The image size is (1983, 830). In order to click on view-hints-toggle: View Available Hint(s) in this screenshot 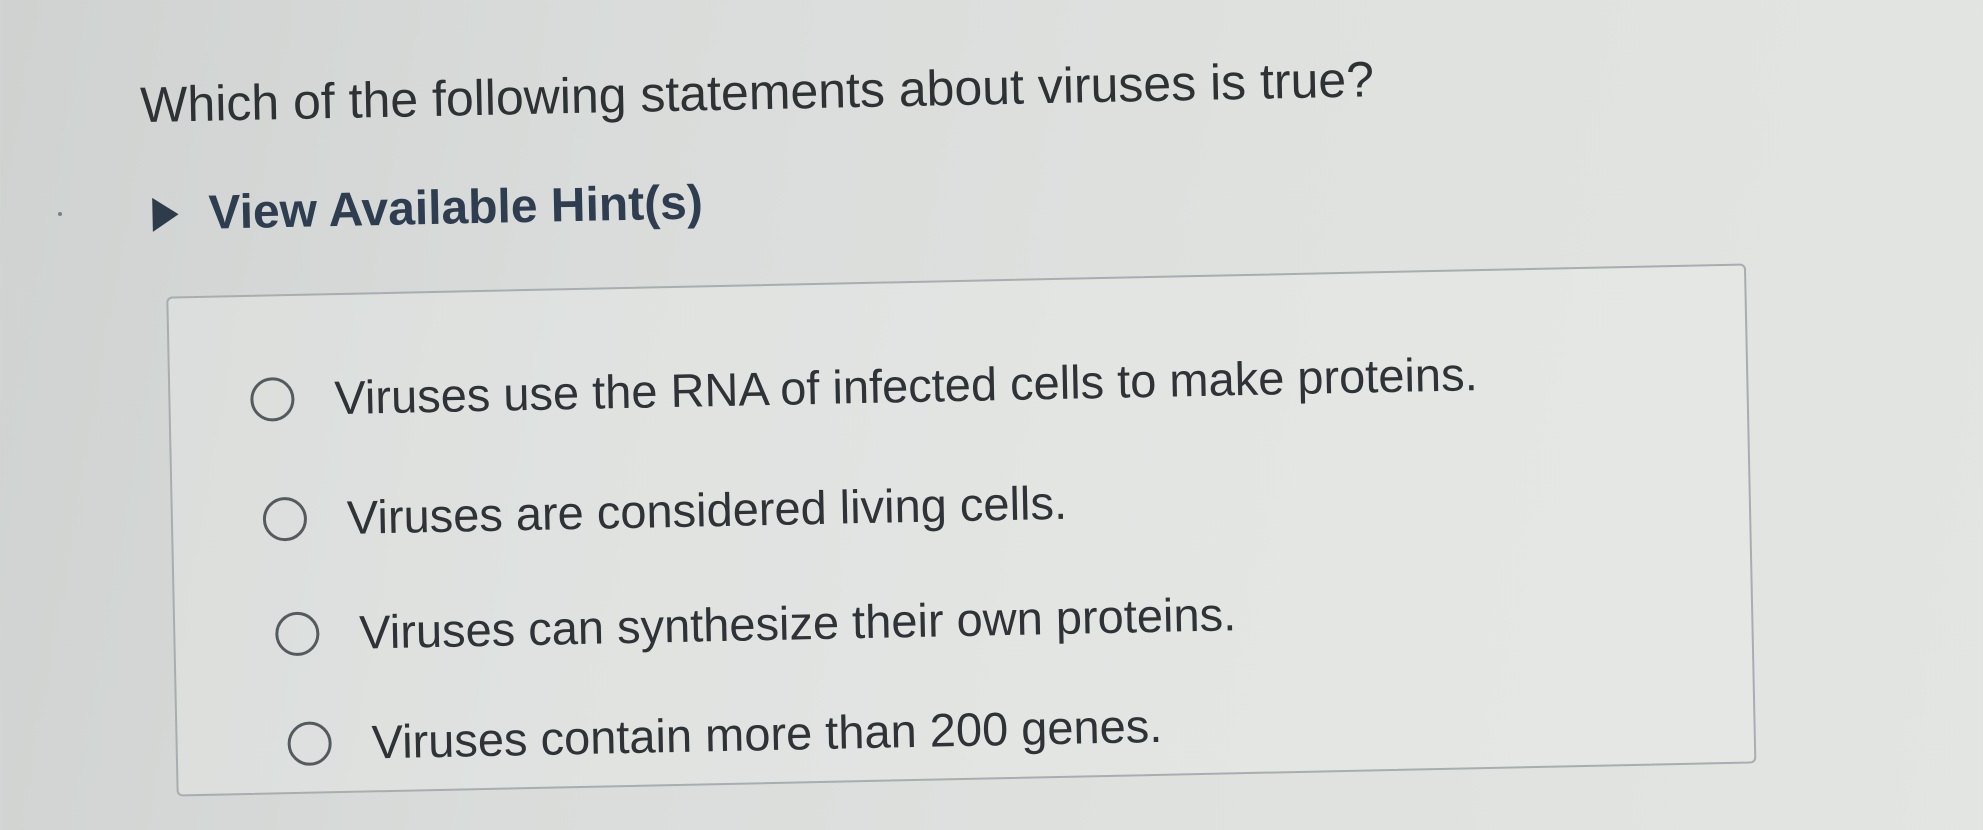, I will do `click(427, 208)`.